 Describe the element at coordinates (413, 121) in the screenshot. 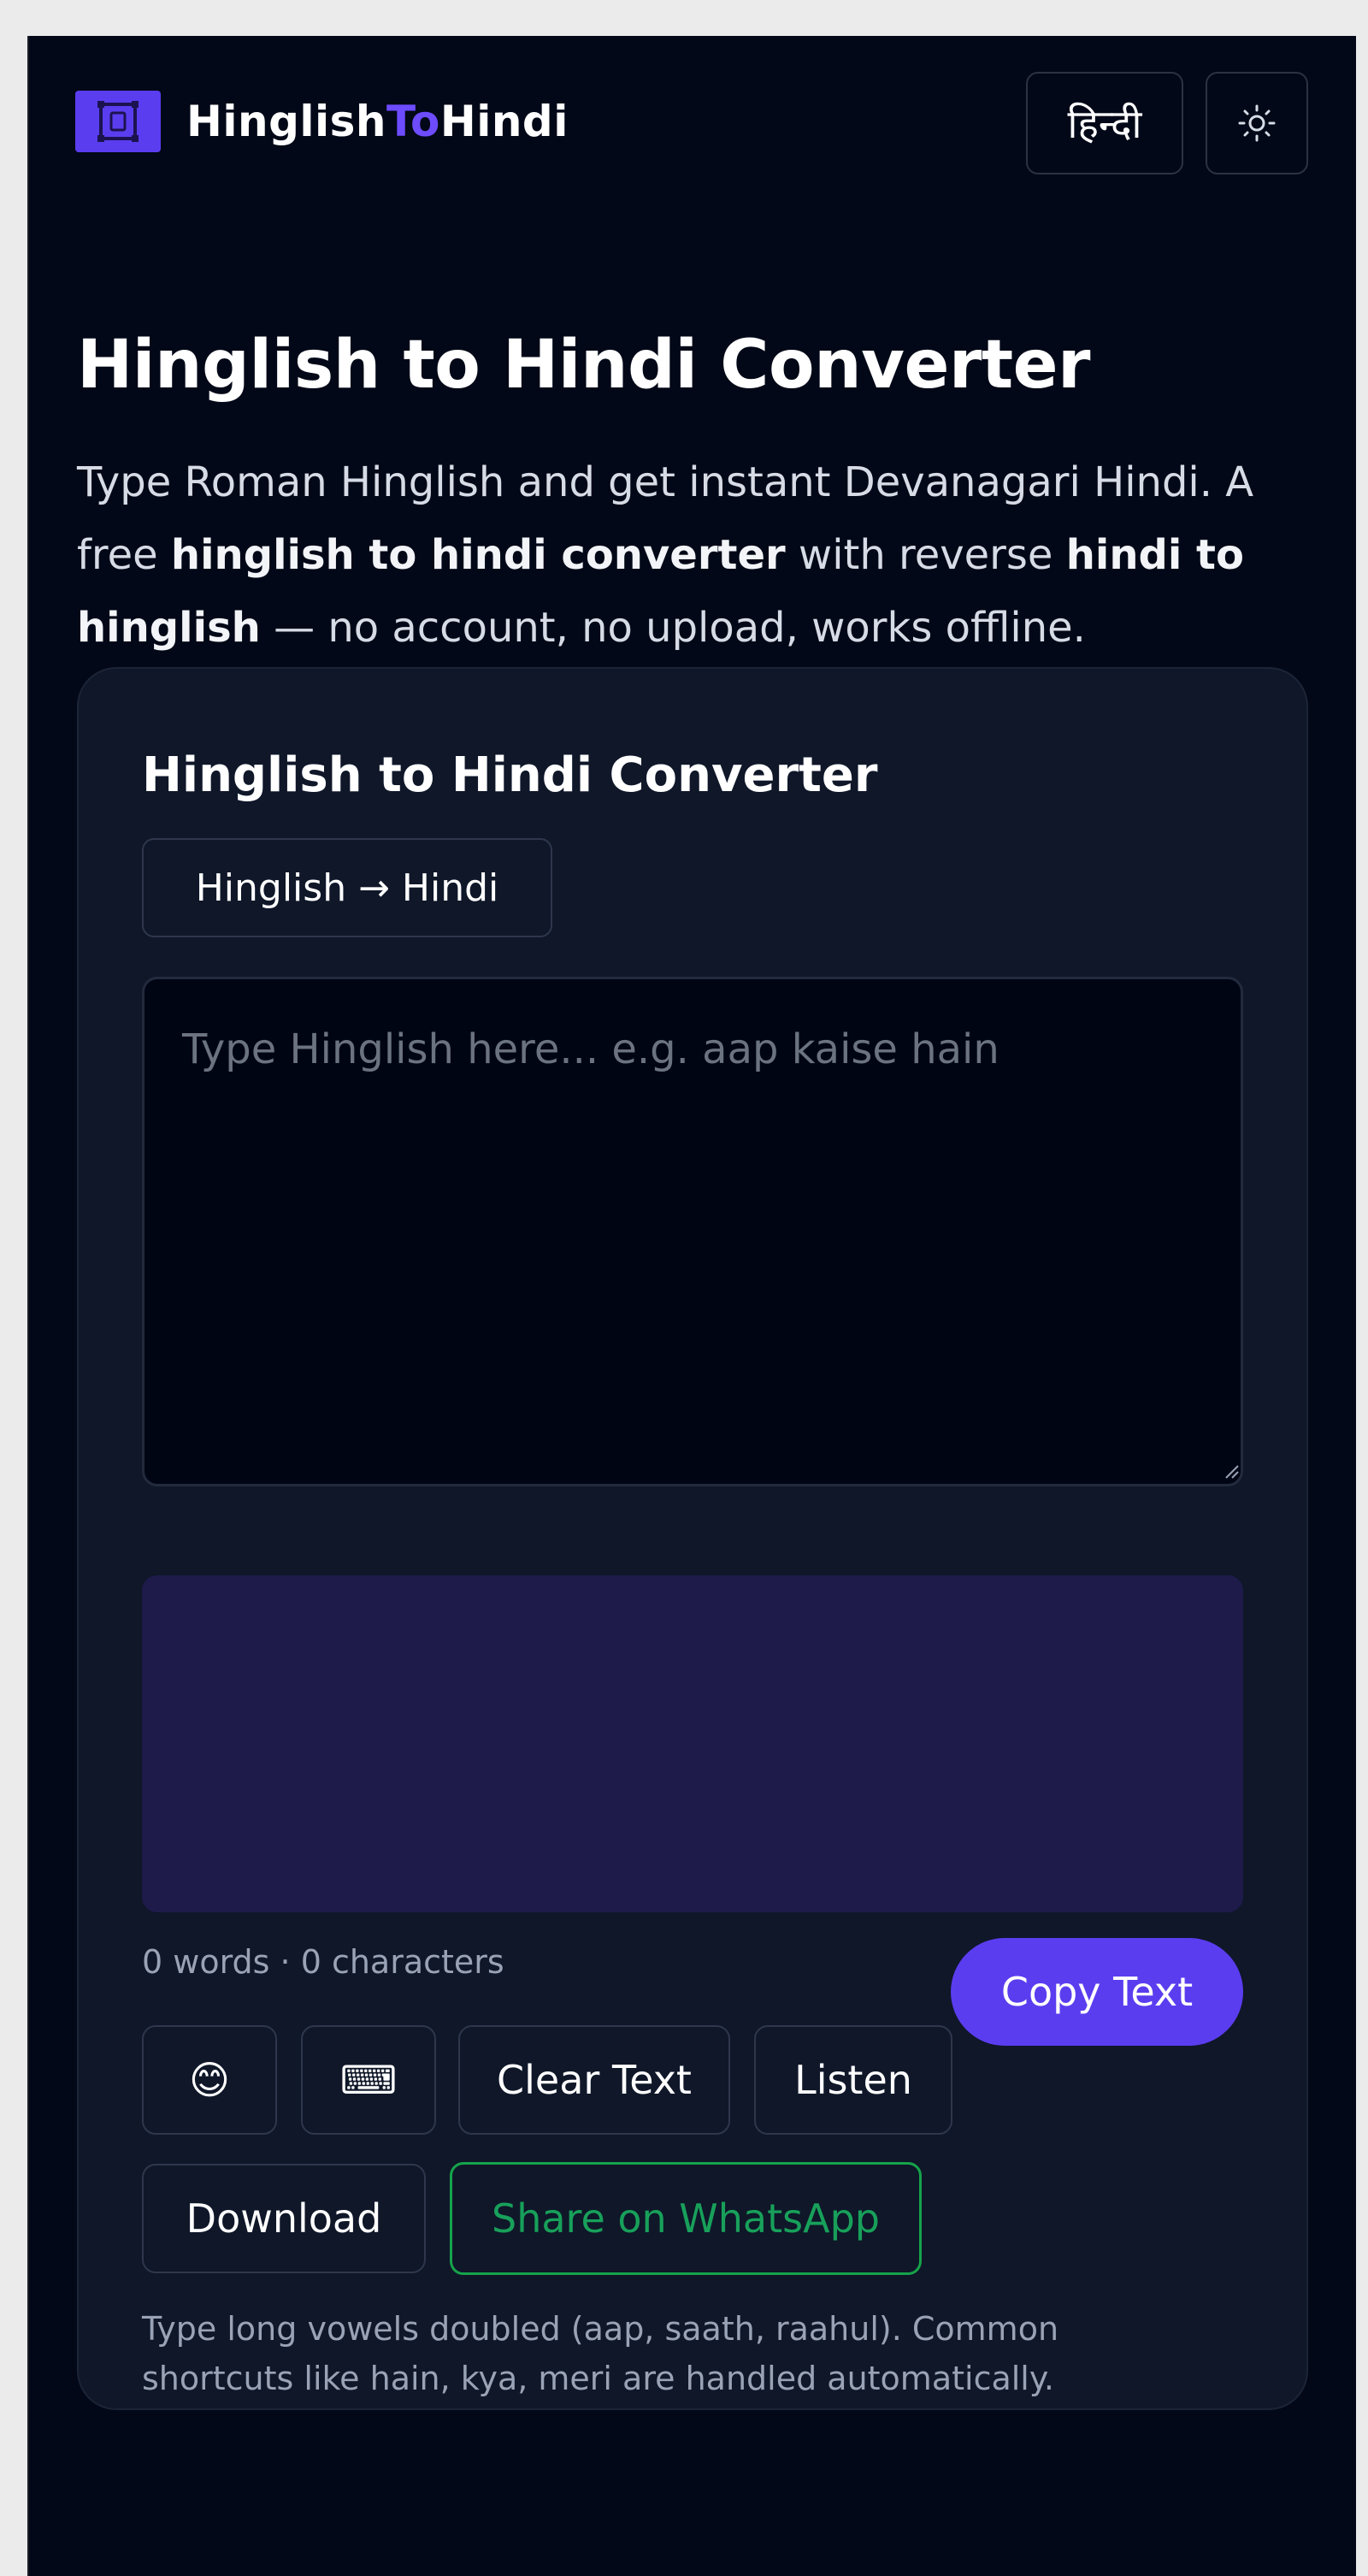

I see `brand-accent: To` at that location.